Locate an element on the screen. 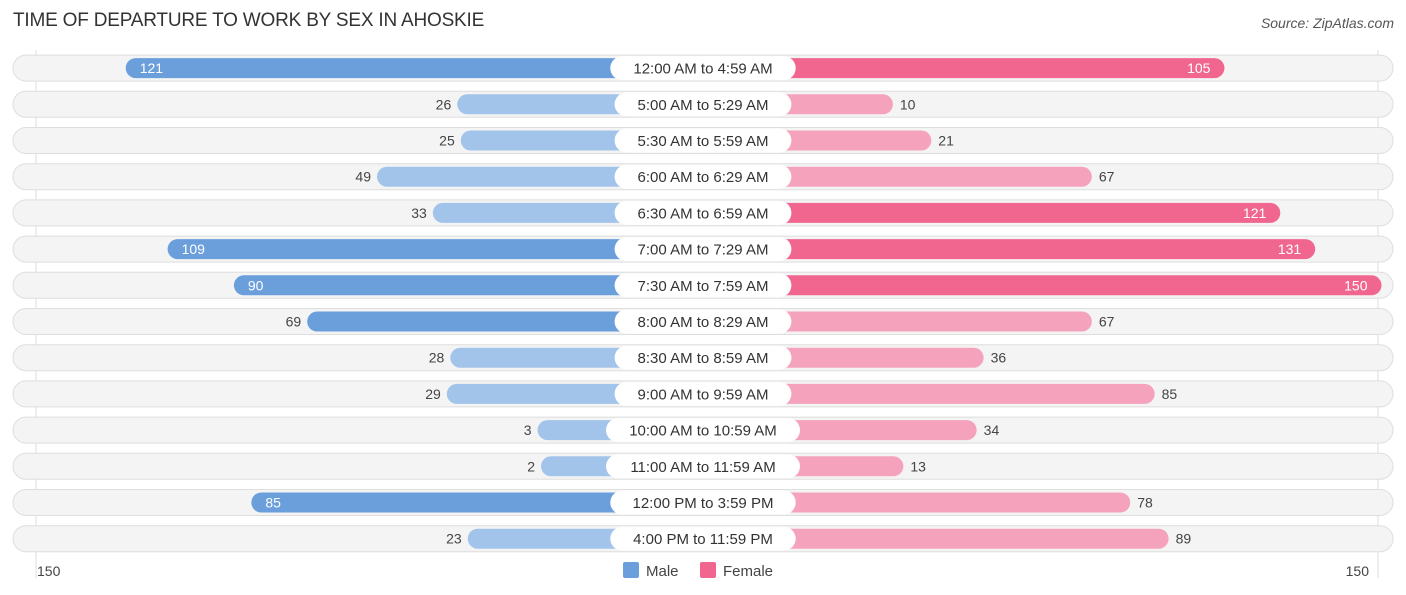  category-label: 12:00 PM to 3:59 PM is located at coordinates (703, 503).